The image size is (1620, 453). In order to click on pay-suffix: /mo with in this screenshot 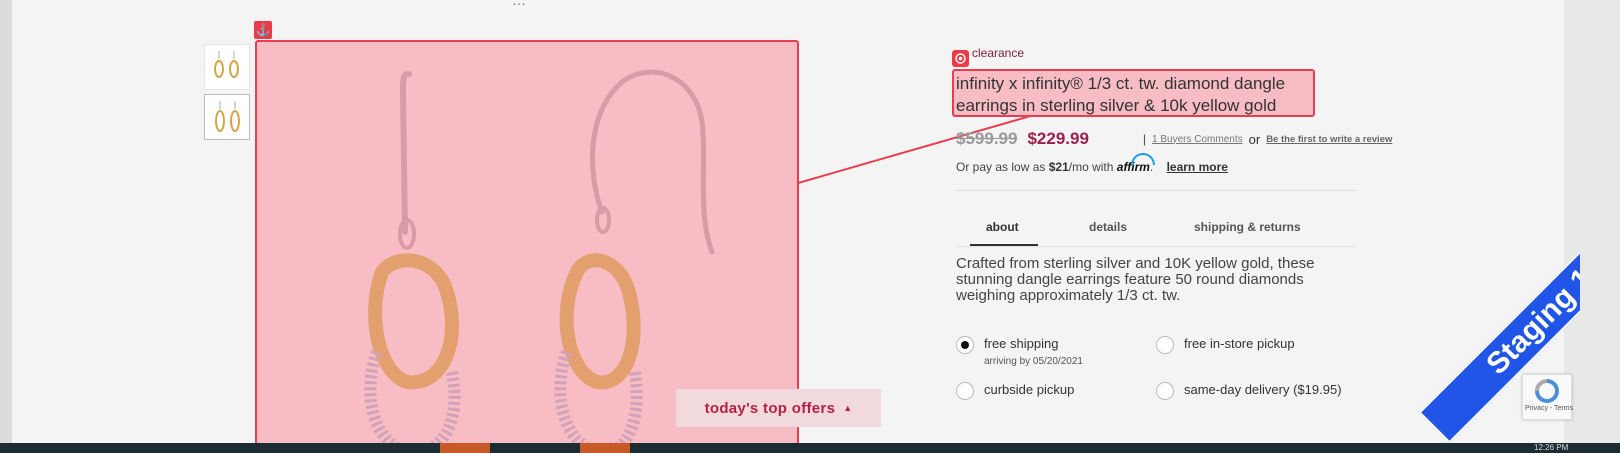, I will do `click(1091, 167)`.